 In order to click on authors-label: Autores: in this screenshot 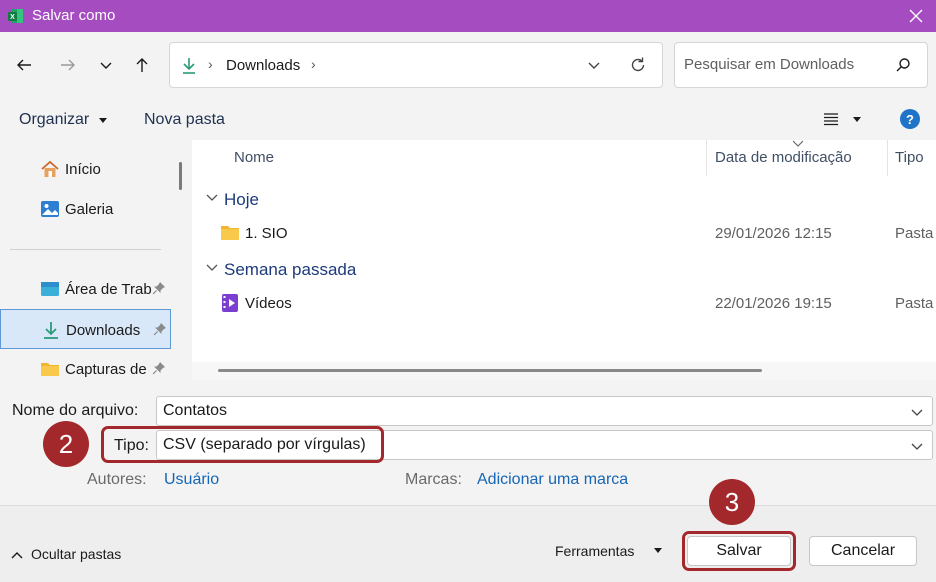, I will do `click(117, 479)`.